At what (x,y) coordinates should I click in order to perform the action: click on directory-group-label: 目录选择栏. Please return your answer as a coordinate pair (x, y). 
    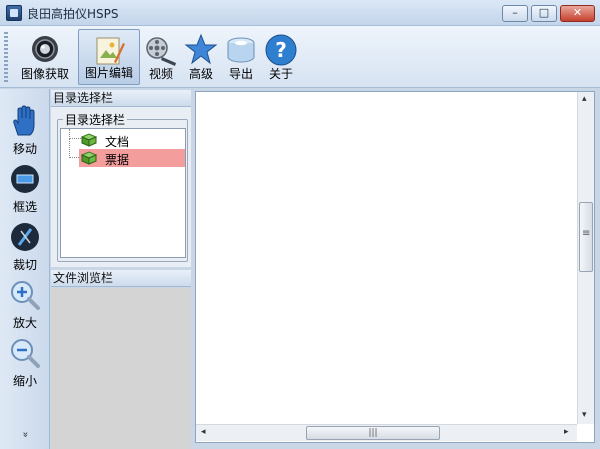
    Looking at the image, I should click on (95, 119).